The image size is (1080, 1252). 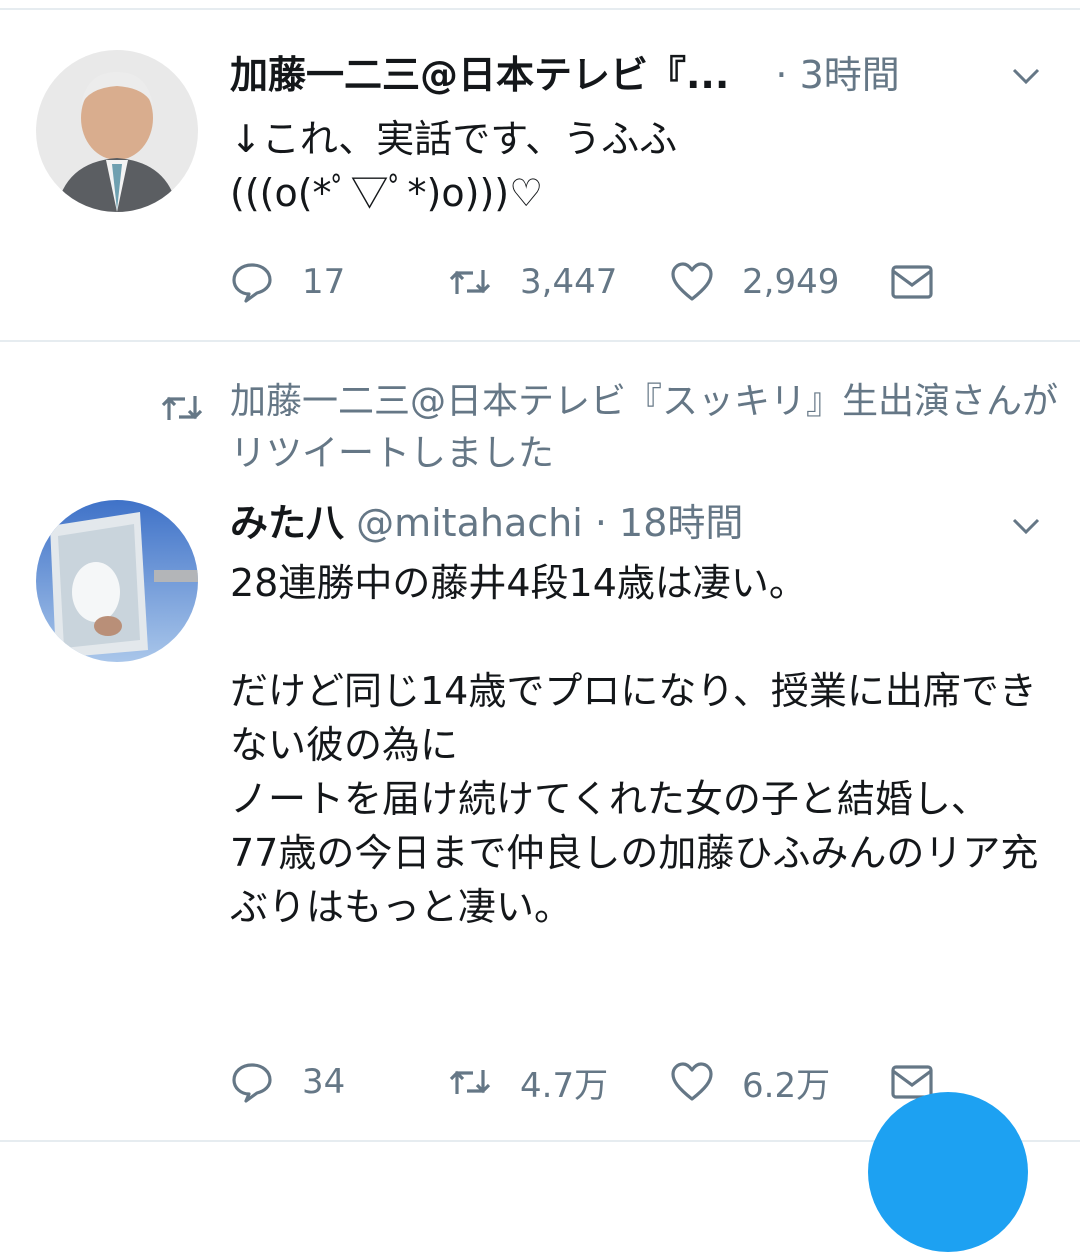 I want to click on retweet-count: 4.7万, so click(x=564, y=1085).